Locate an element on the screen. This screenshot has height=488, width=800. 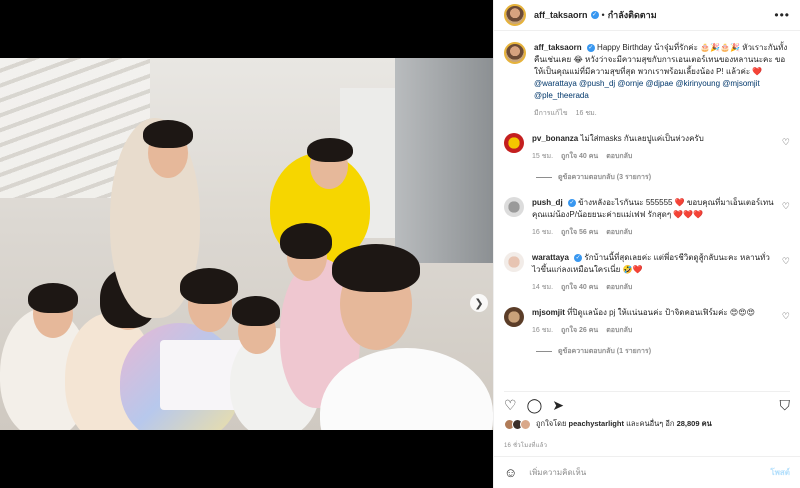
liker-avatar is located at coordinates (525, 424).